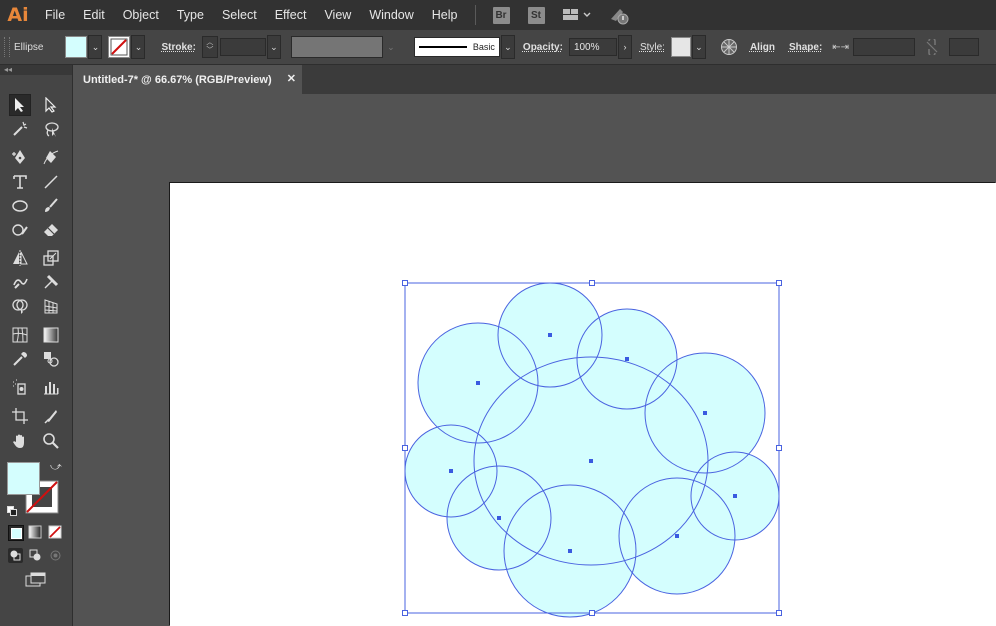 The width and height of the screenshot is (996, 626). Describe the element at coordinates (405, 283) in the screenshot. I see `handle-top-left` at that location.